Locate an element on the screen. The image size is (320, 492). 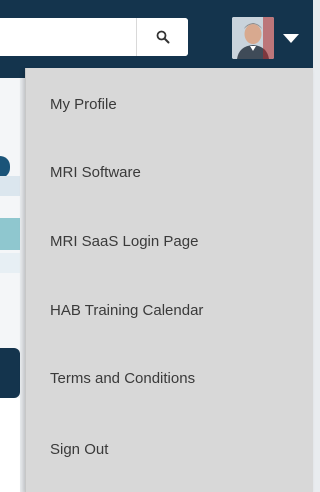
menu-item-mri-saas-login: MRI SaaS Login Page is located at coordinates (170, 241).